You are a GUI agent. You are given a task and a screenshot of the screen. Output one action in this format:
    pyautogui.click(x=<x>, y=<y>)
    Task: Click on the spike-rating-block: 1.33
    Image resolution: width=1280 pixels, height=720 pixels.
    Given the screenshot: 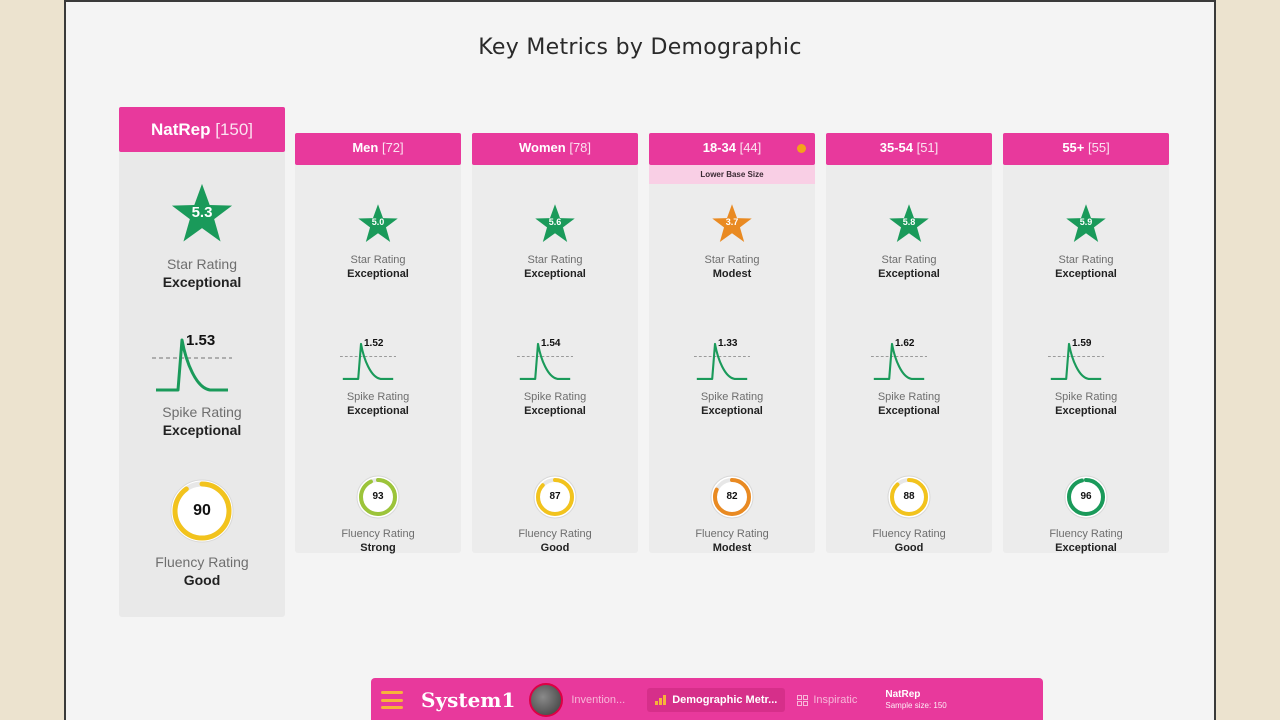 What is the action you would take?
    pyautogui.click(x=732, y=360)
    